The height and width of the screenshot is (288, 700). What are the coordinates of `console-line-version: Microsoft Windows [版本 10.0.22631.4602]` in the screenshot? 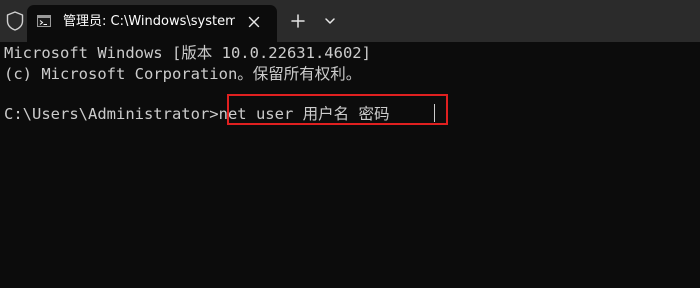 It's located at (187, 53).